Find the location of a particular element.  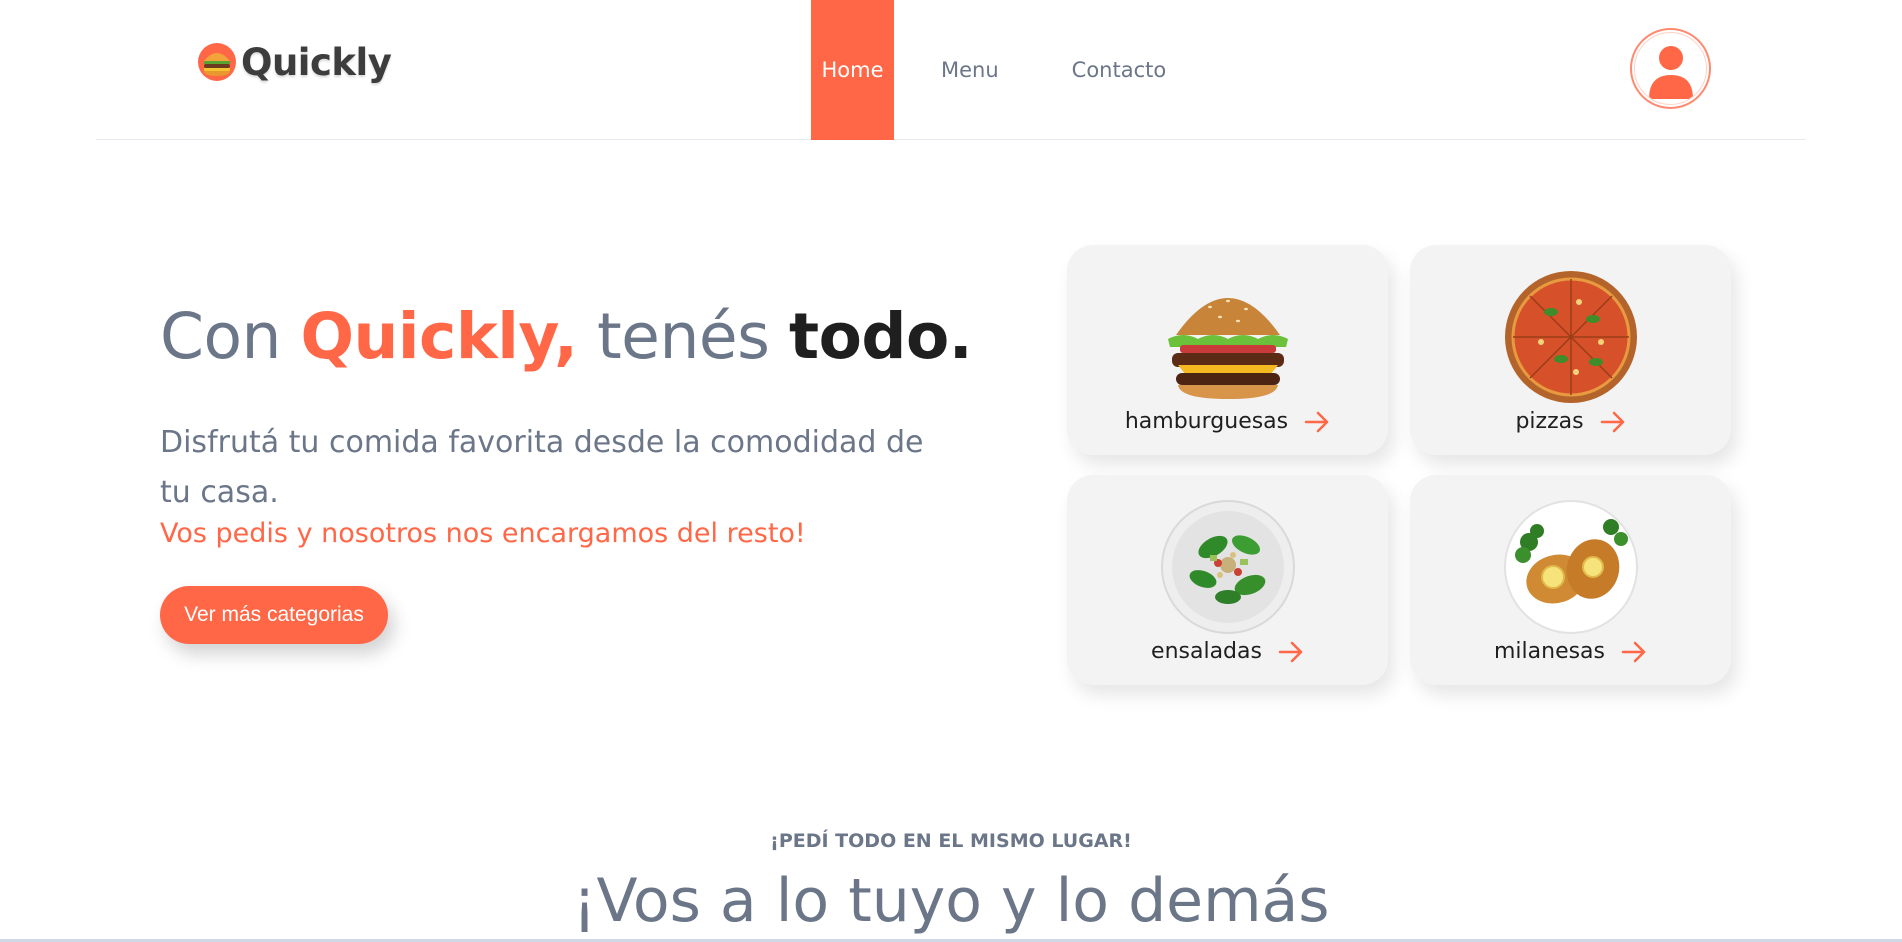

logo: Quickly is located at coordinates (294, 62).